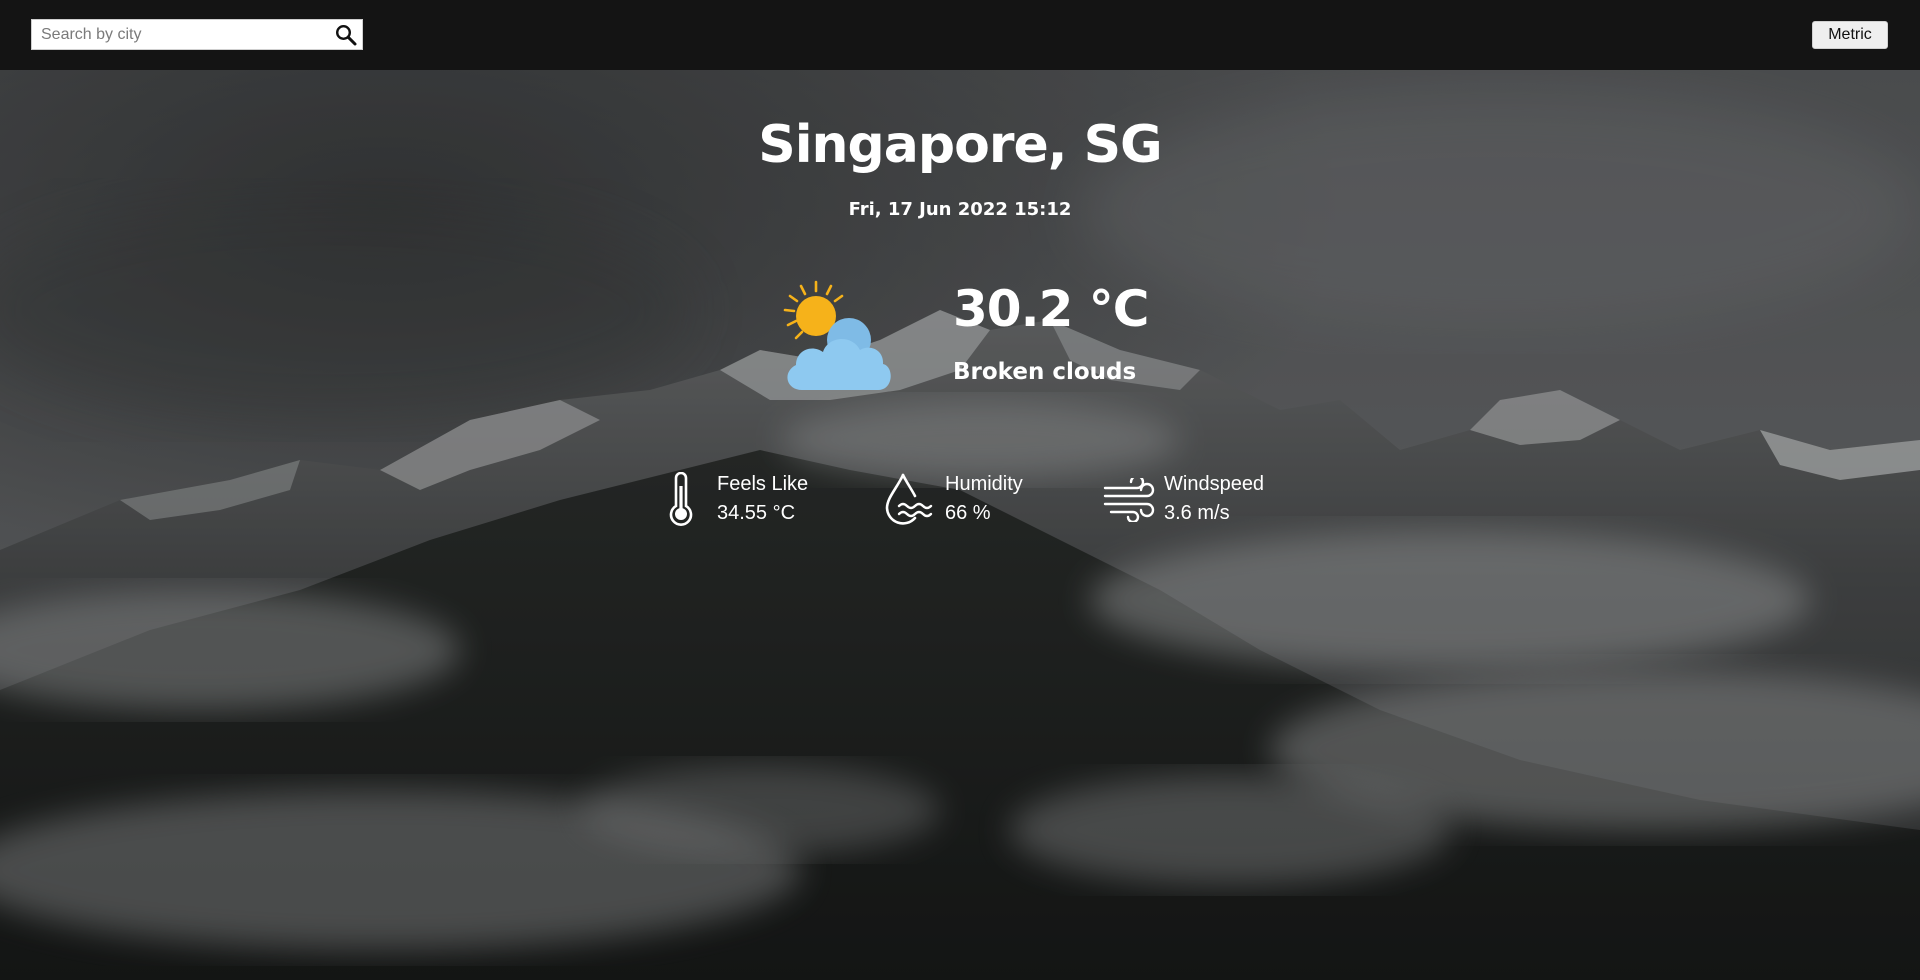 This screenshot has height=980, width=1920. What do you see at coordinates (960, 145) in the screenshot?
I see `city-title: Singapore, SG` at bounding box center [960, 145].